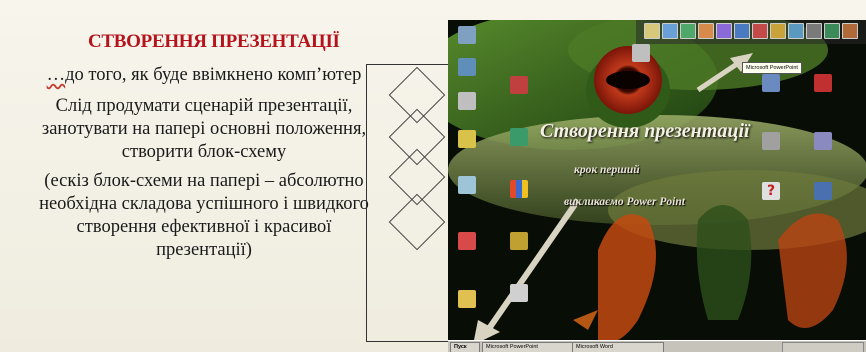  I want to click on internet-explorer-icon, so click(467, 241).